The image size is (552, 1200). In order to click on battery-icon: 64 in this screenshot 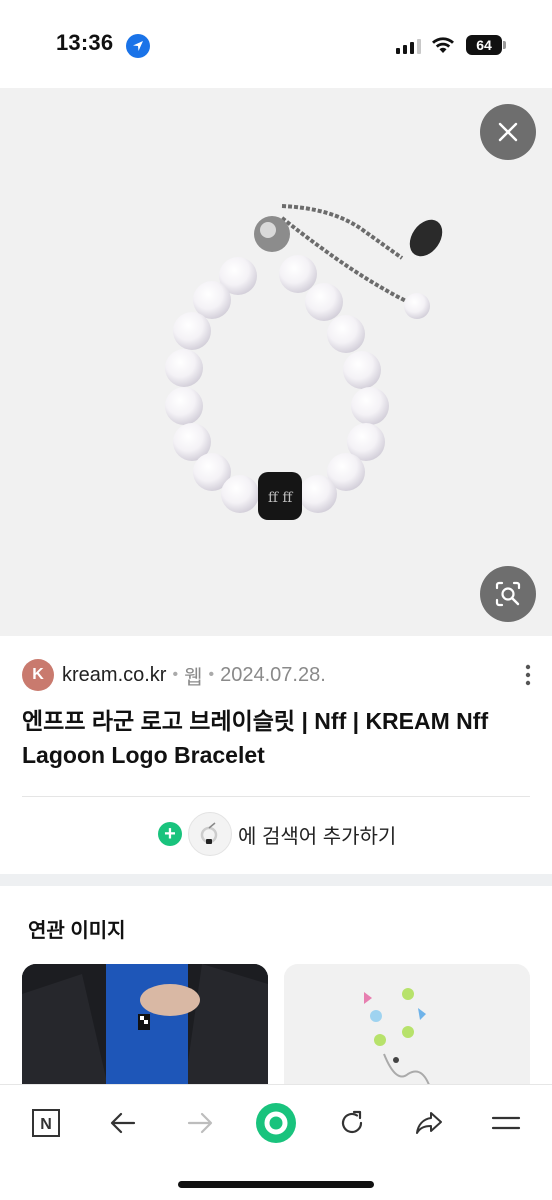, I will do `click(484, 45)`.